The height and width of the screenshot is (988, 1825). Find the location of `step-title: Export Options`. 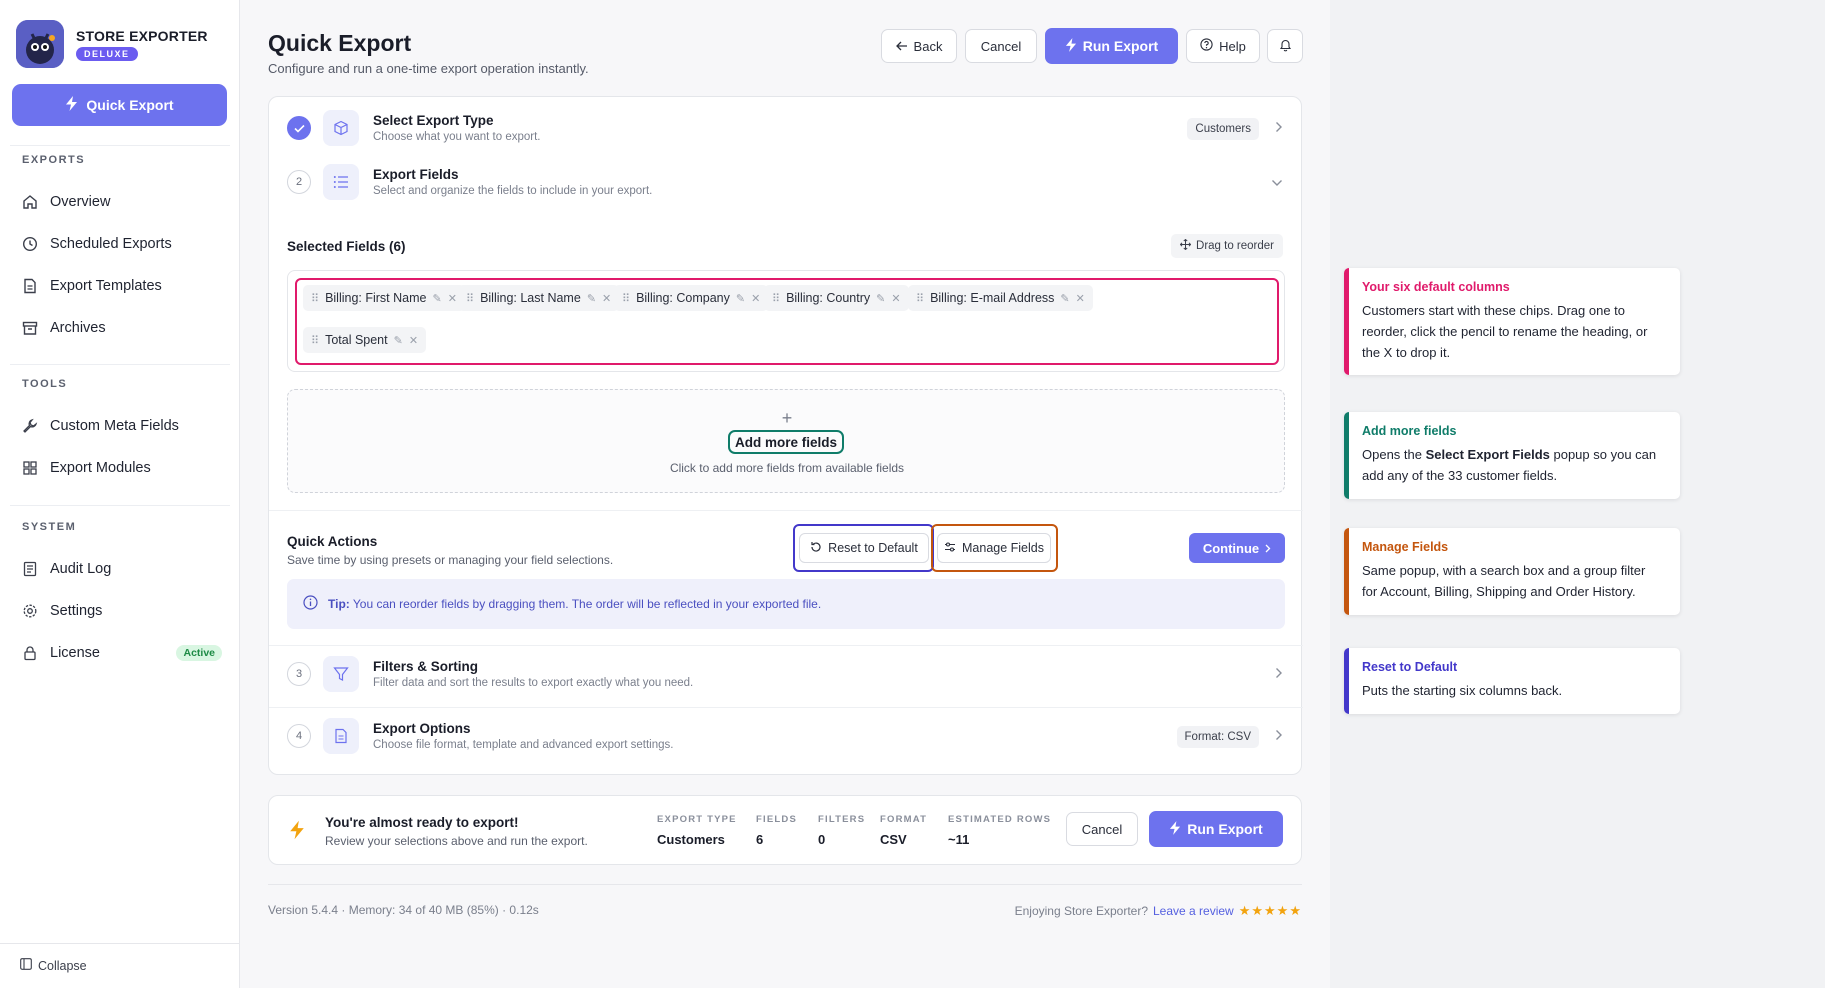

step-title: Export Options is located at coordinates (422, 728).